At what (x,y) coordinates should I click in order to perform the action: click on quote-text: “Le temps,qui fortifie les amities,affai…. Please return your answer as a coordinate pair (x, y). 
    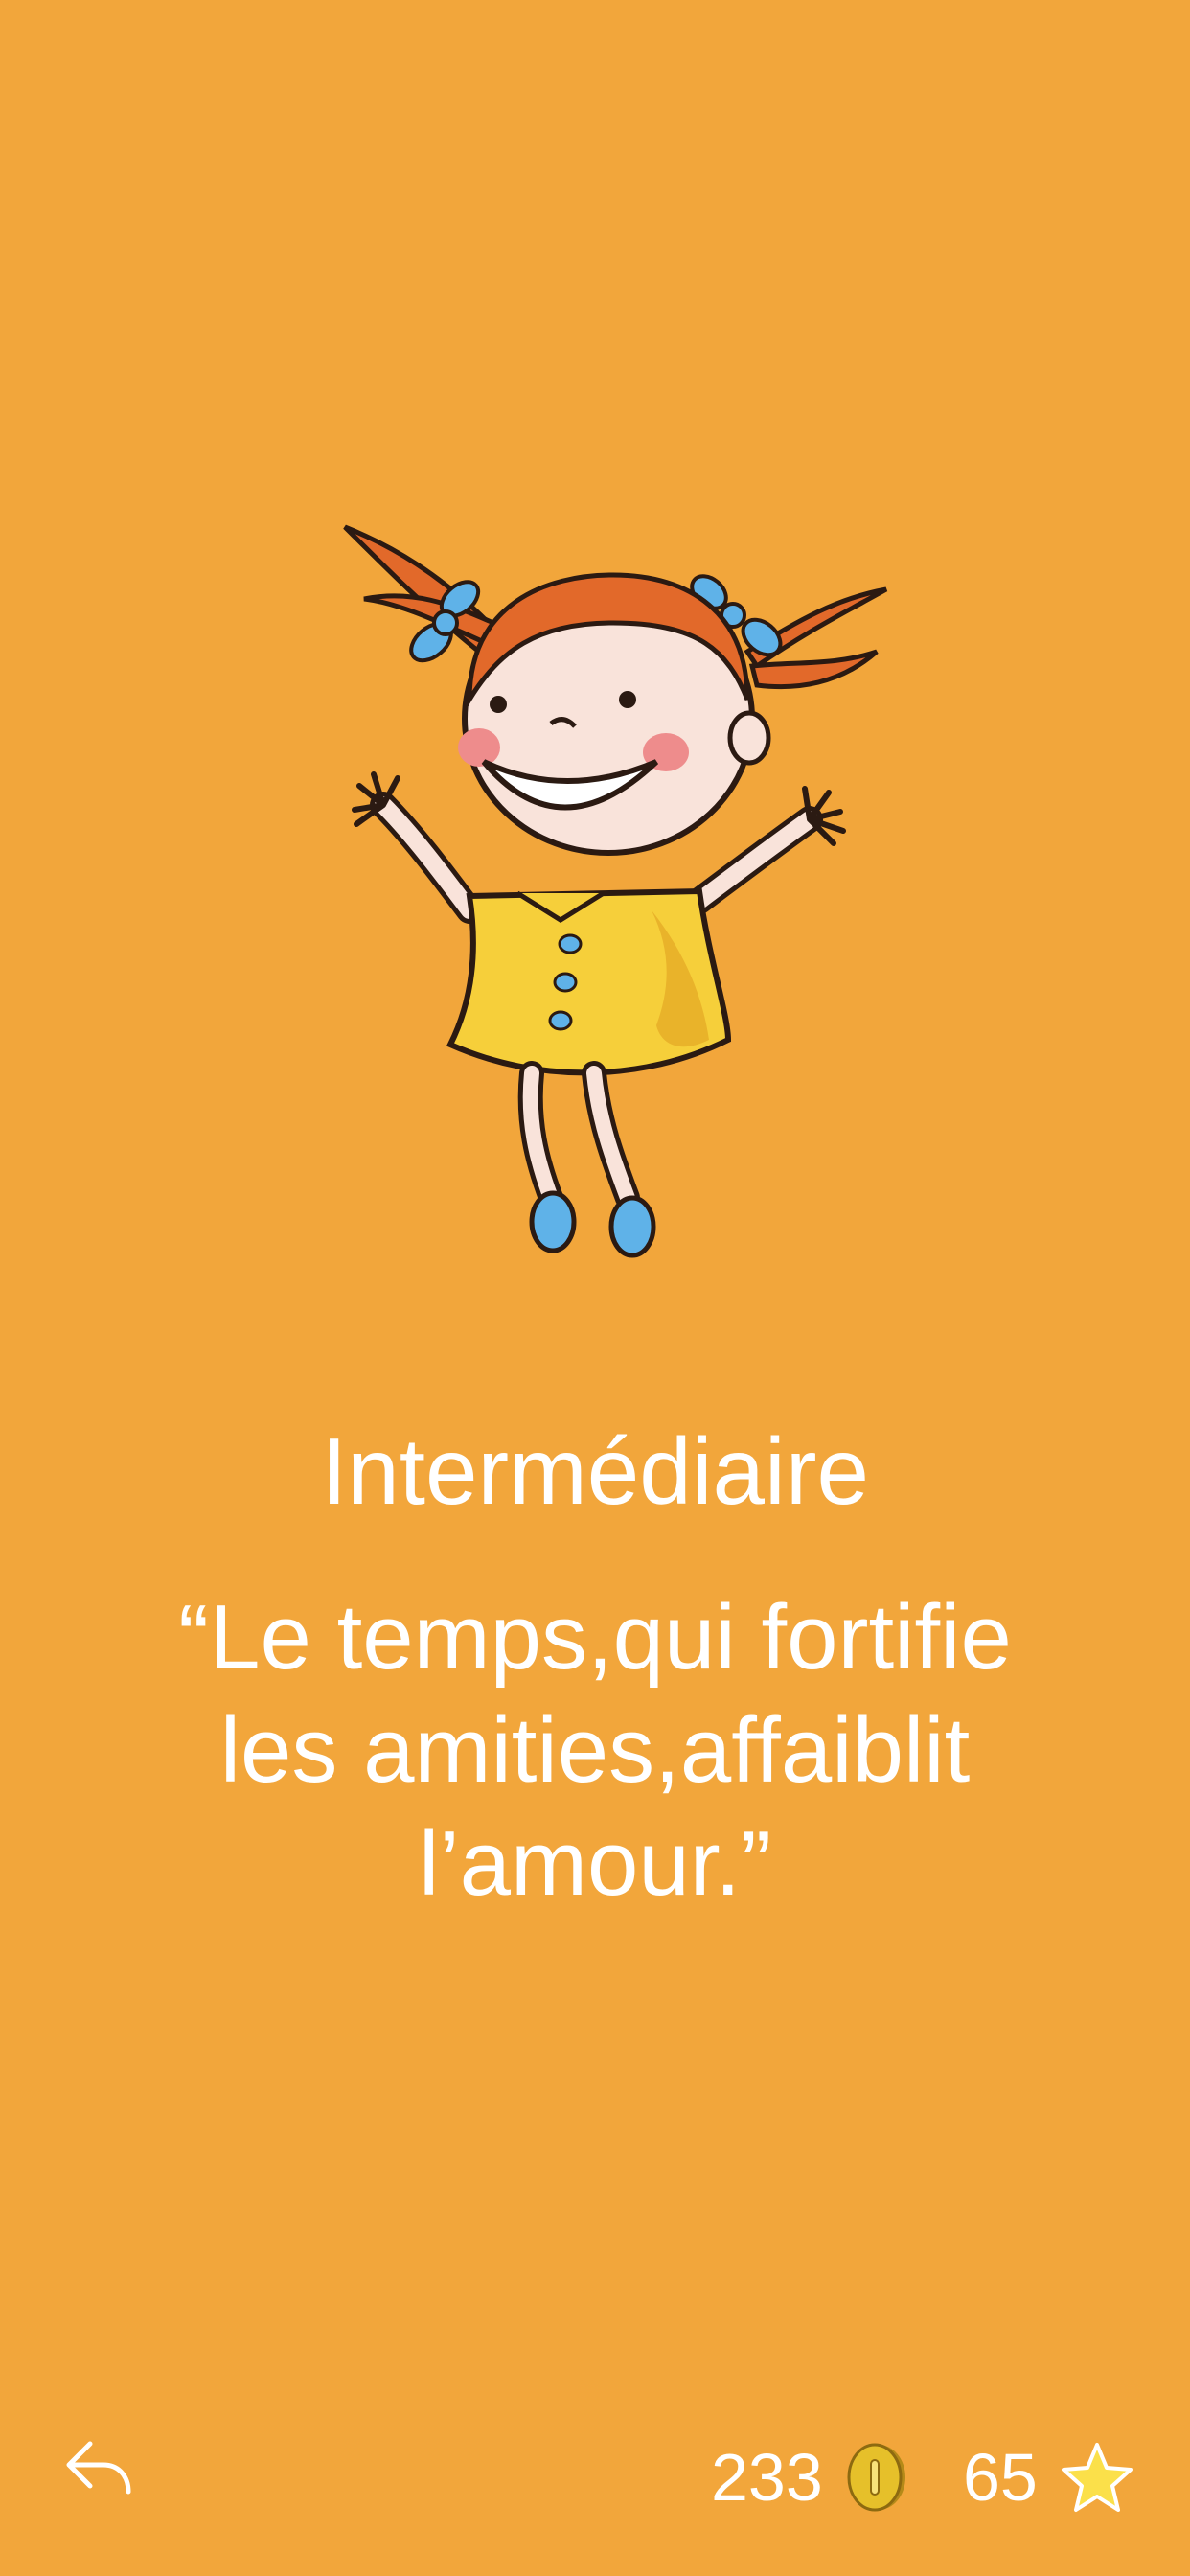
    Looking at the image, I should click on (595, 1750).